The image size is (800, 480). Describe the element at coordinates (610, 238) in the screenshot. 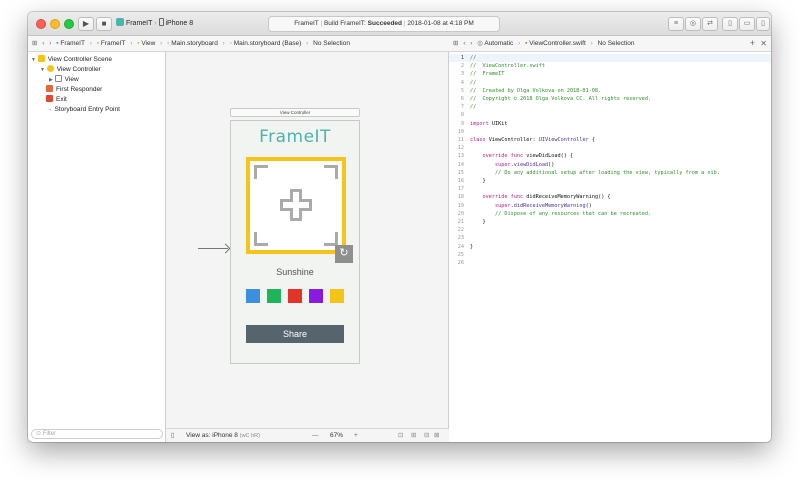

I see `code-line: 23` at that location.